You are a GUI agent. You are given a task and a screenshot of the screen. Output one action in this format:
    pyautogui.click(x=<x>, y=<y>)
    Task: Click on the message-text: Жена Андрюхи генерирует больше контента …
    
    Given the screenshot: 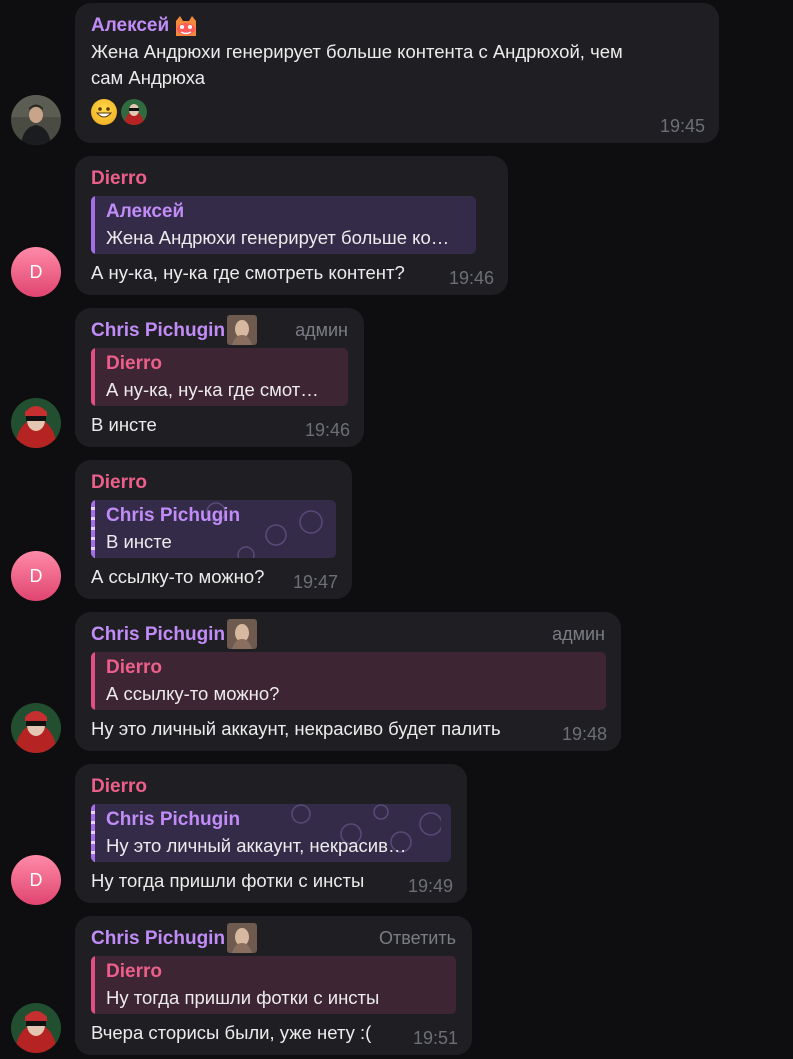 What is the action you would take?
    pyautogui.click(x=357, y=51)
    